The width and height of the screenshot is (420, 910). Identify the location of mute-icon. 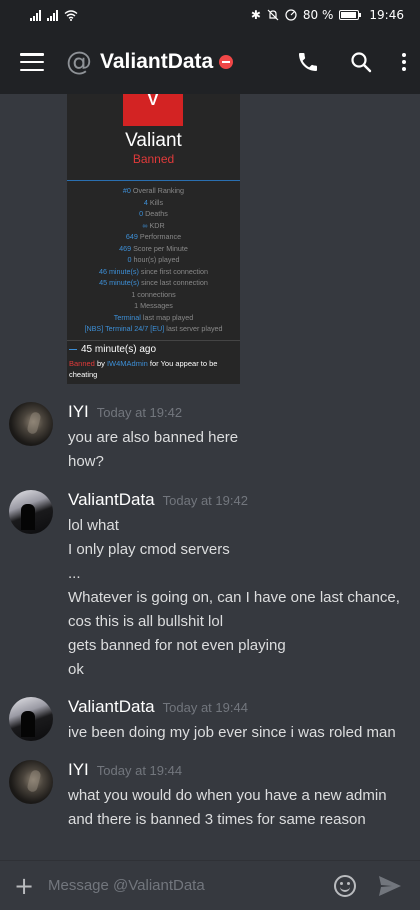
(273, 15).